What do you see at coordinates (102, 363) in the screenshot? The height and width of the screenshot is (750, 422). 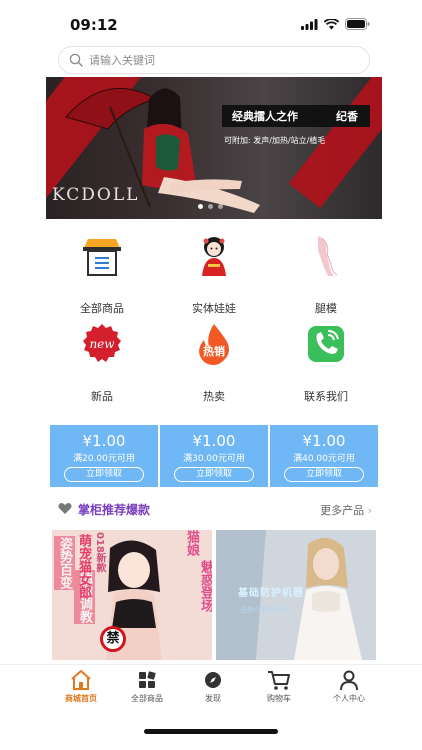 I see `category-new: new 新品` at bounding box center [102, 363].